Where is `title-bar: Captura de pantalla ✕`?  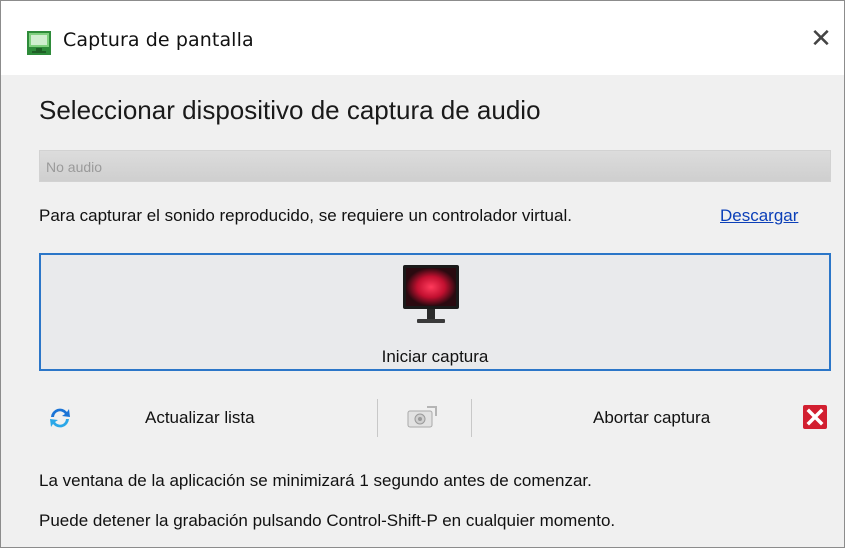 title-bar: Captura de pantalla ✕ is located at coordinates (422, 38).